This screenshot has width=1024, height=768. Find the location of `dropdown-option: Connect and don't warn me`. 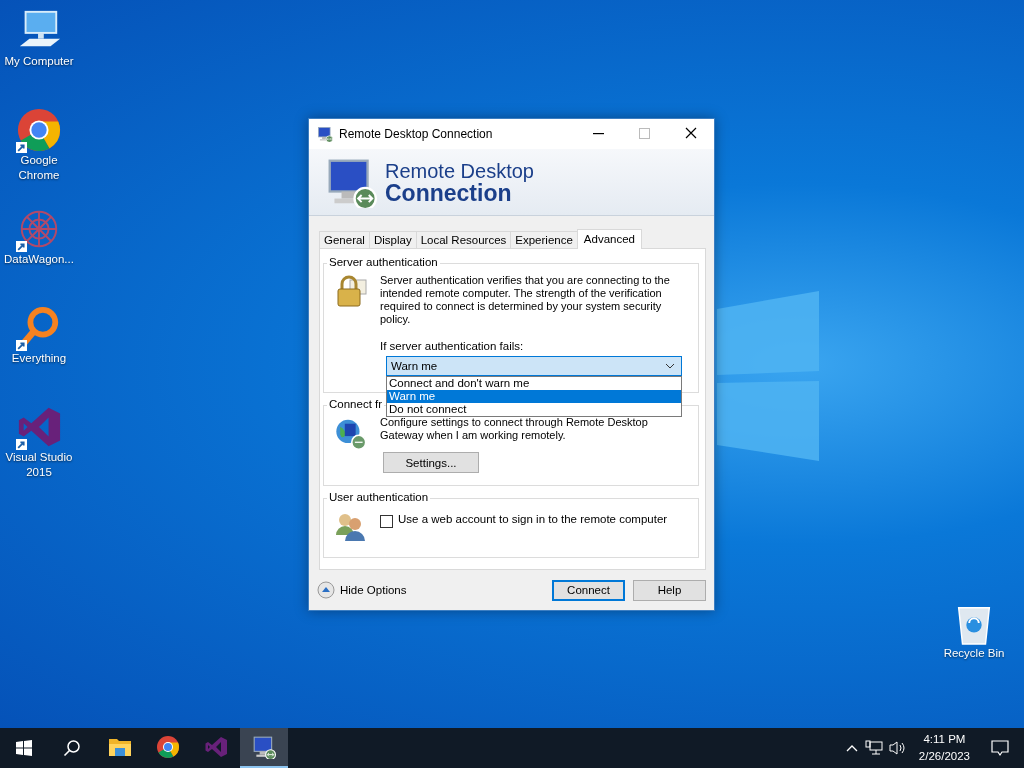

dropdown-option: Connect and don't warn me is located at coordinates (534, 383).